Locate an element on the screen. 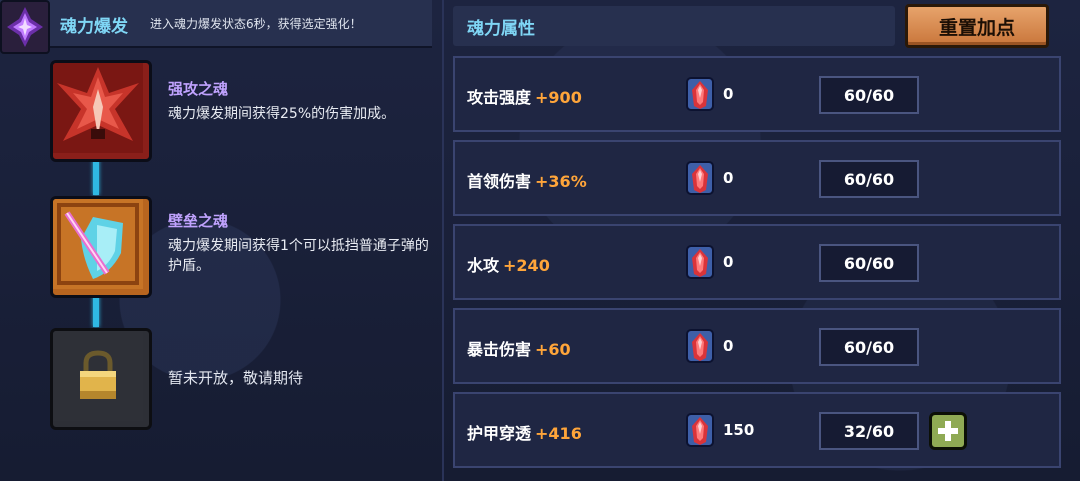 The width and height of the screenshot is (1080, 481). stat-label: 攻击强度 is located at coordinates (499, 97).